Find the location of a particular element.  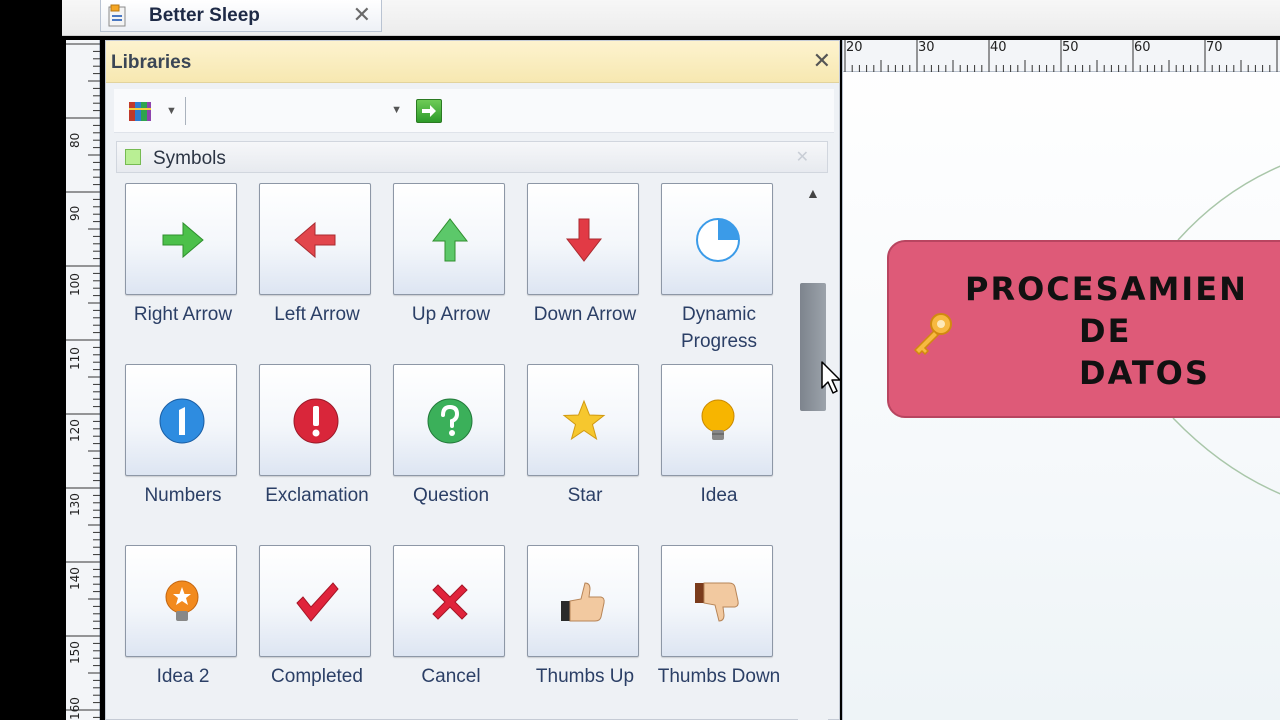

symbols-section-title: Symbols is located at coordinates (189, 158).